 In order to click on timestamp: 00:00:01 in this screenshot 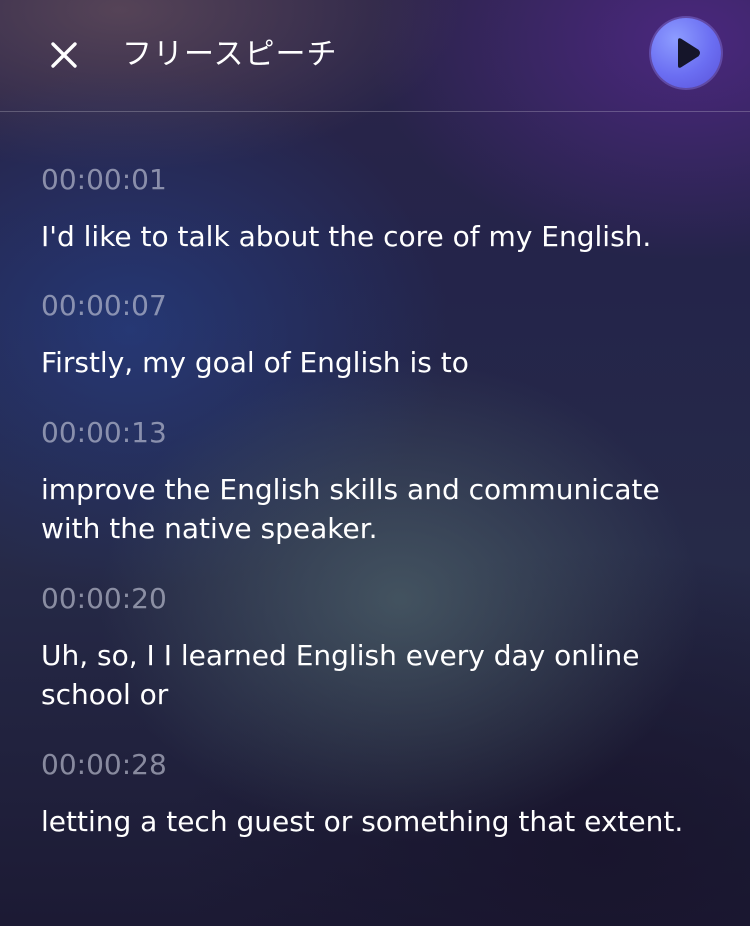, I will do `click(104, 179)`.